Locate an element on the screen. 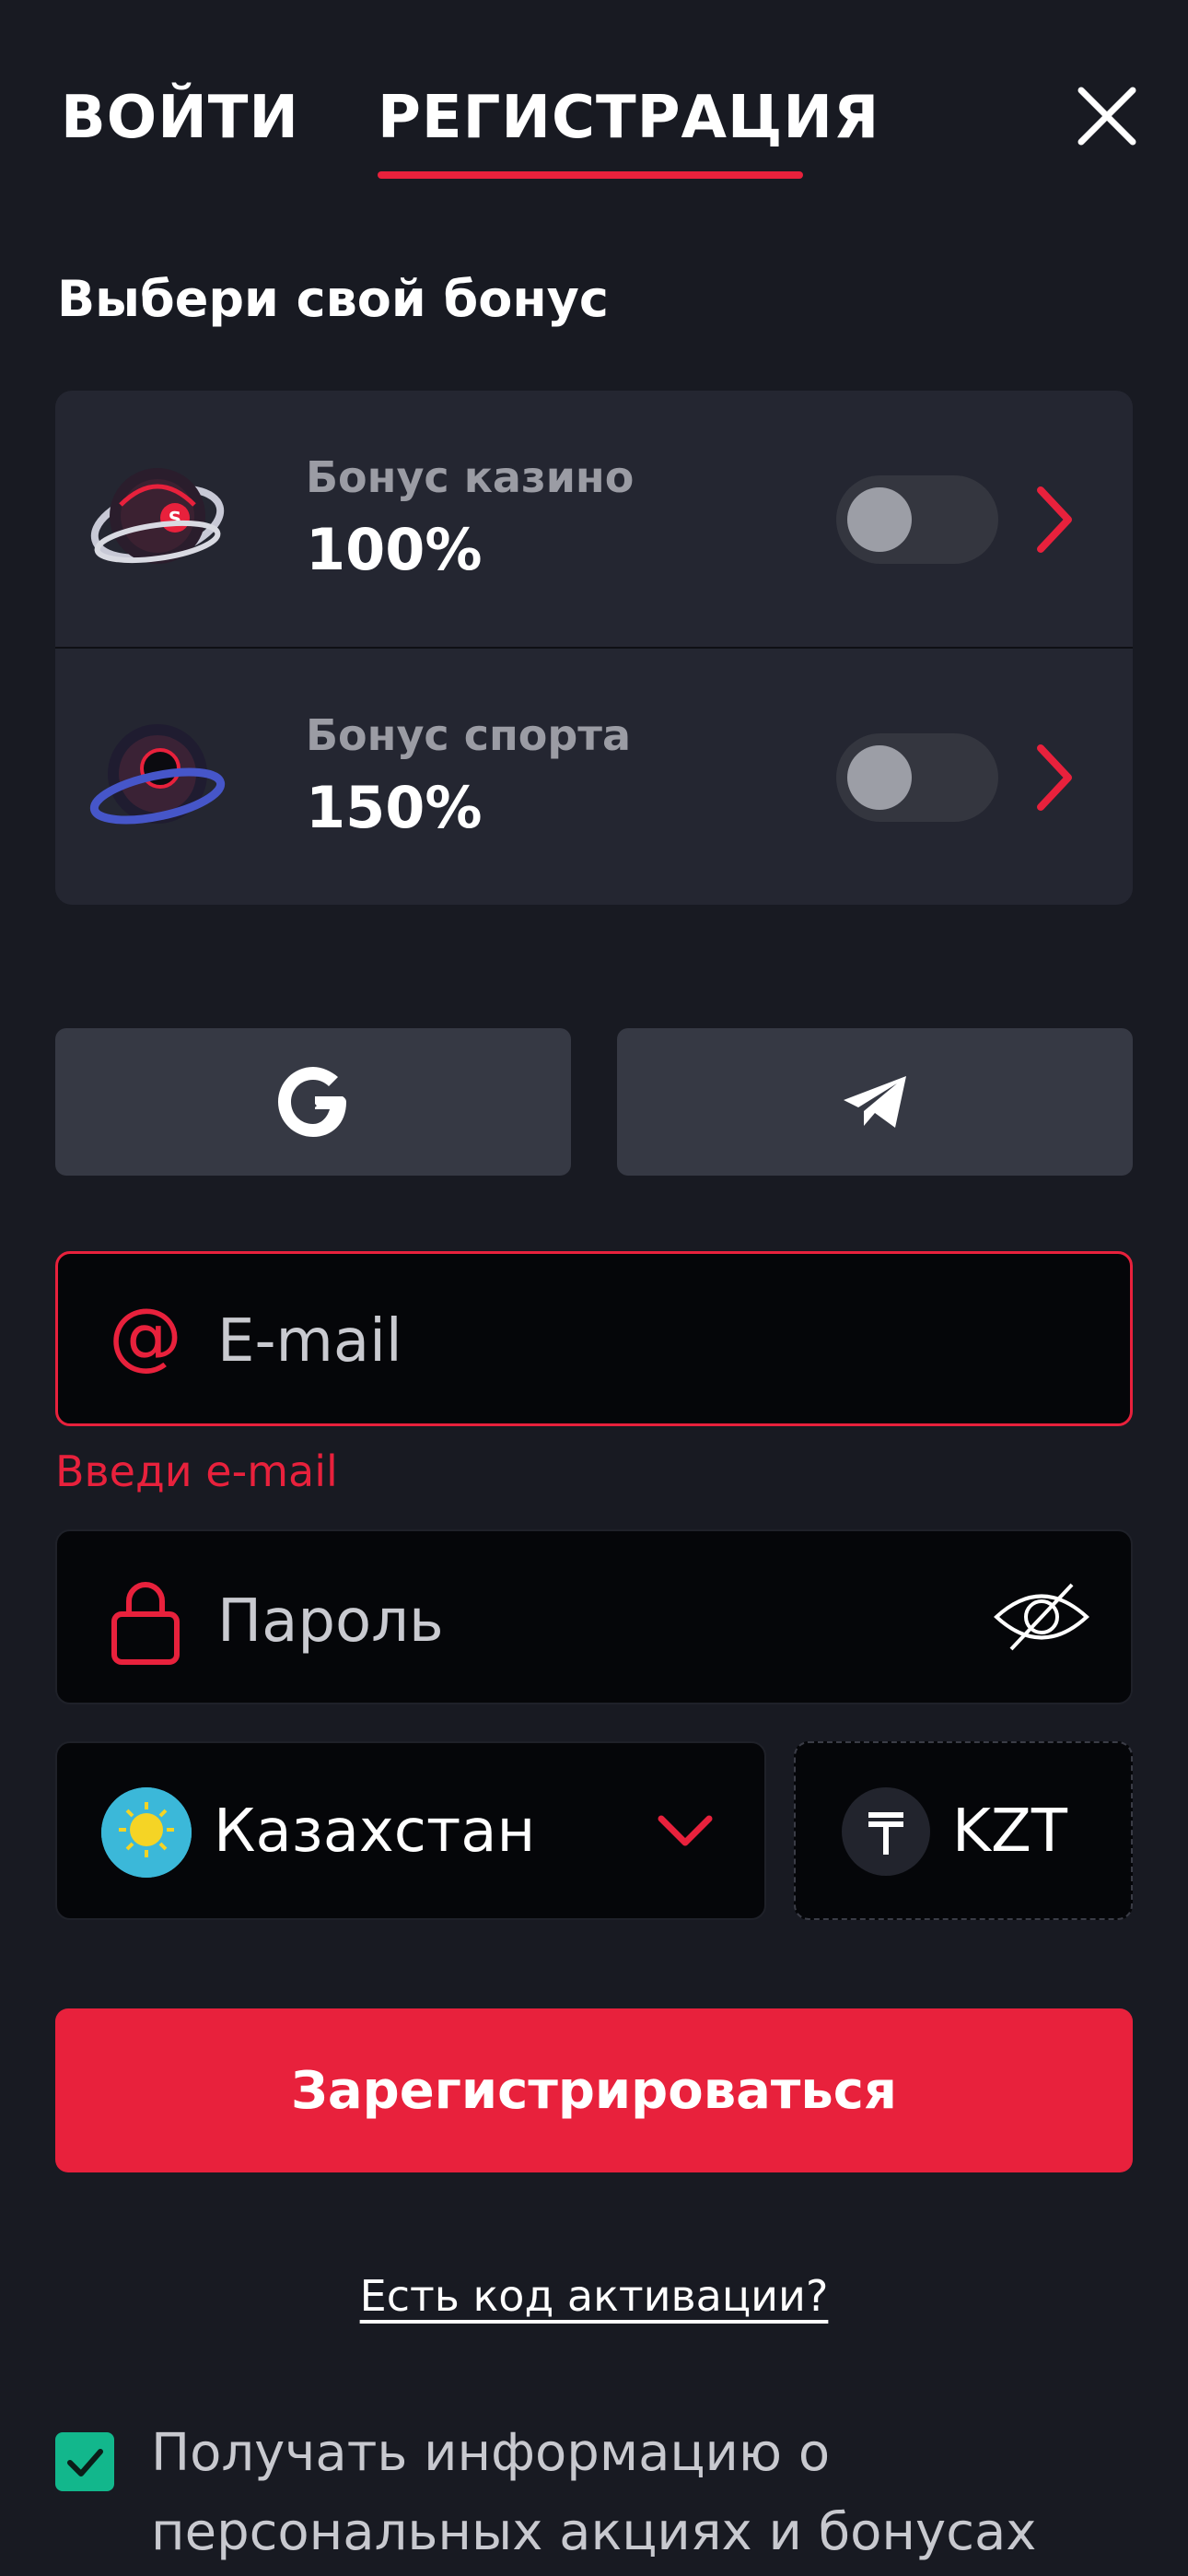  bonus-value: 150% is located at coordinates (394, 807).